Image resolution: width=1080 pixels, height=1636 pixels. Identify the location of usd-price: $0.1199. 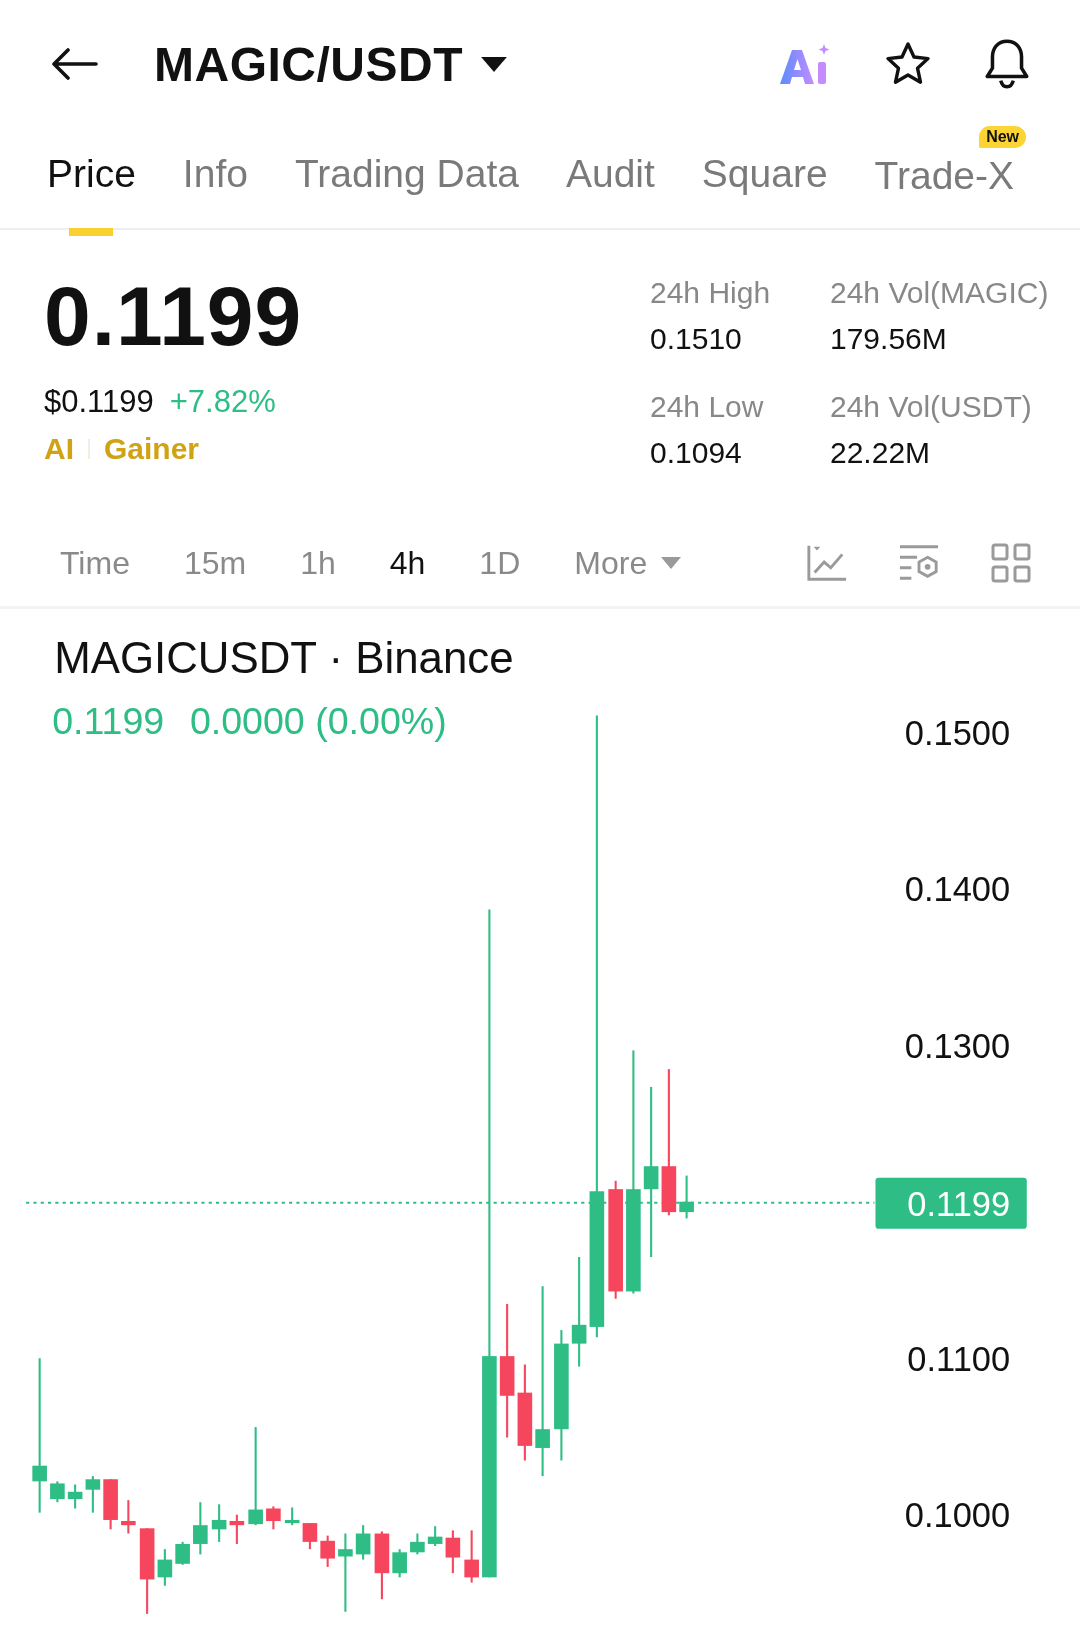
(99, 402).